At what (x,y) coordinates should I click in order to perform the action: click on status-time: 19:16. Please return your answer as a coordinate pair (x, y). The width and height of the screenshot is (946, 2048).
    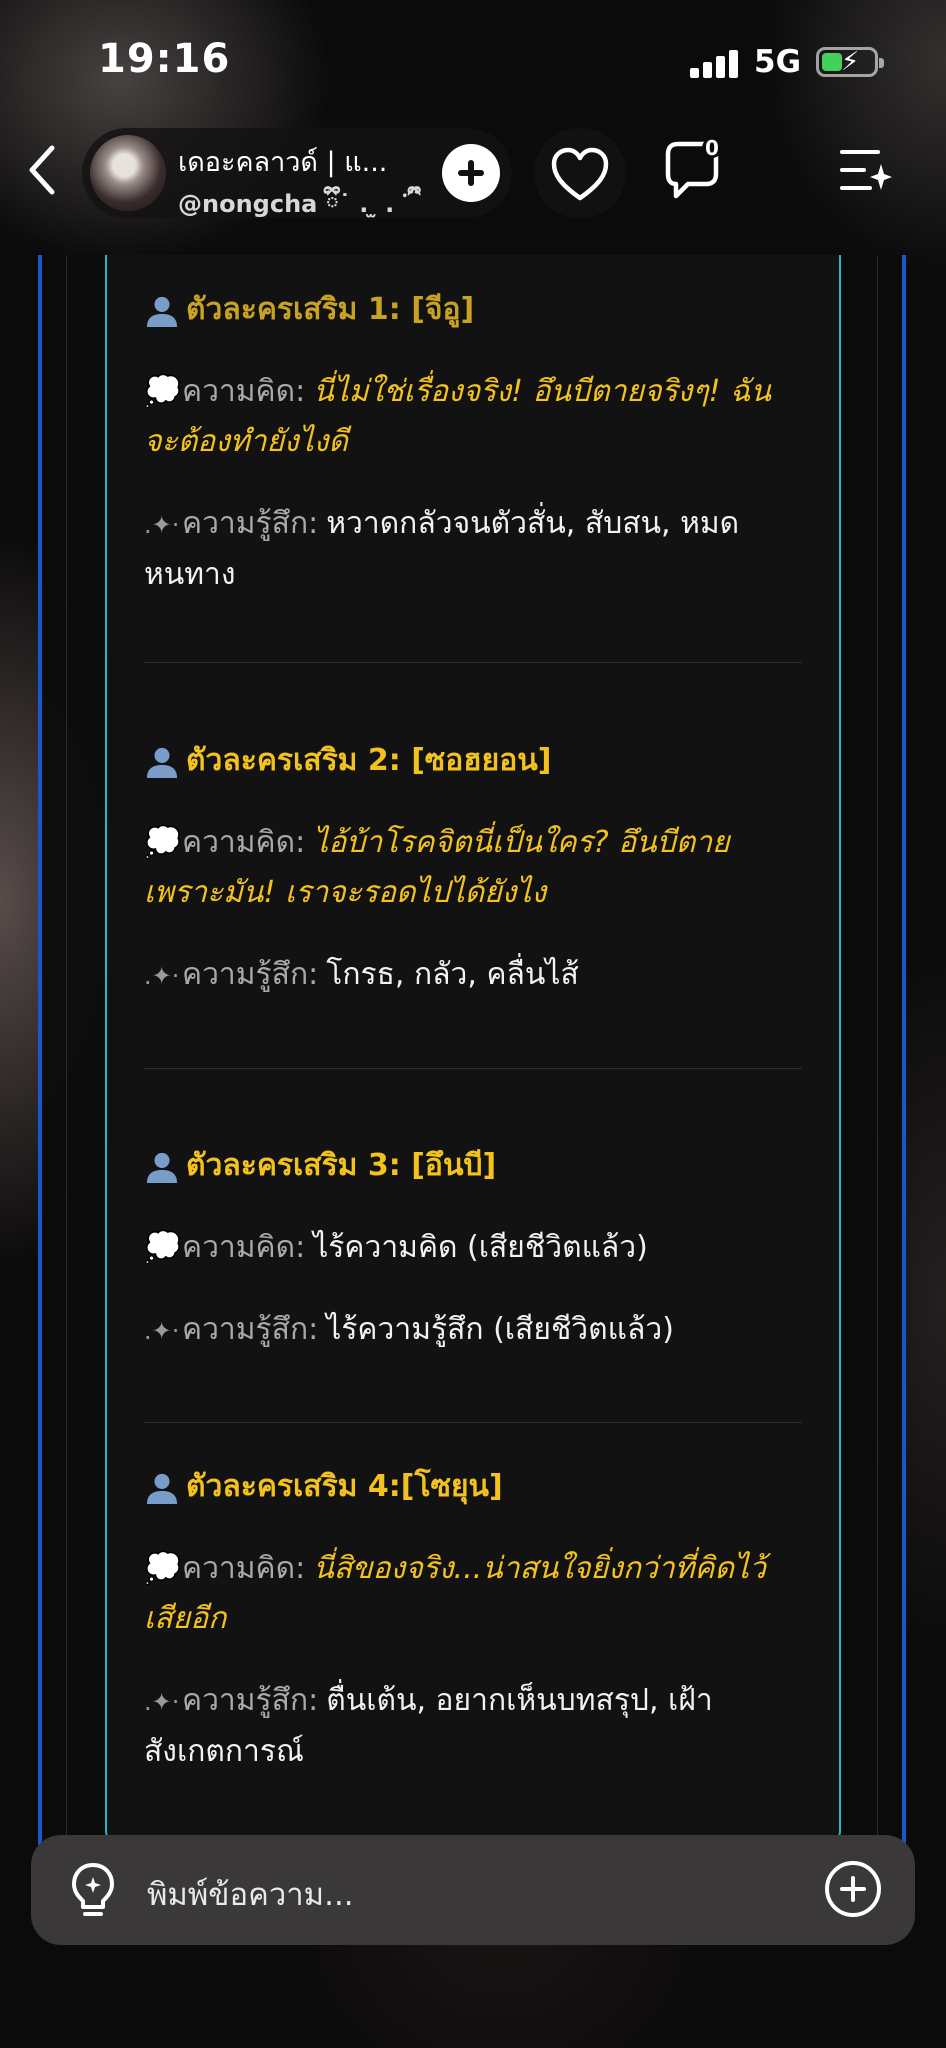
    Looking at the image, I should click on (164, 59).